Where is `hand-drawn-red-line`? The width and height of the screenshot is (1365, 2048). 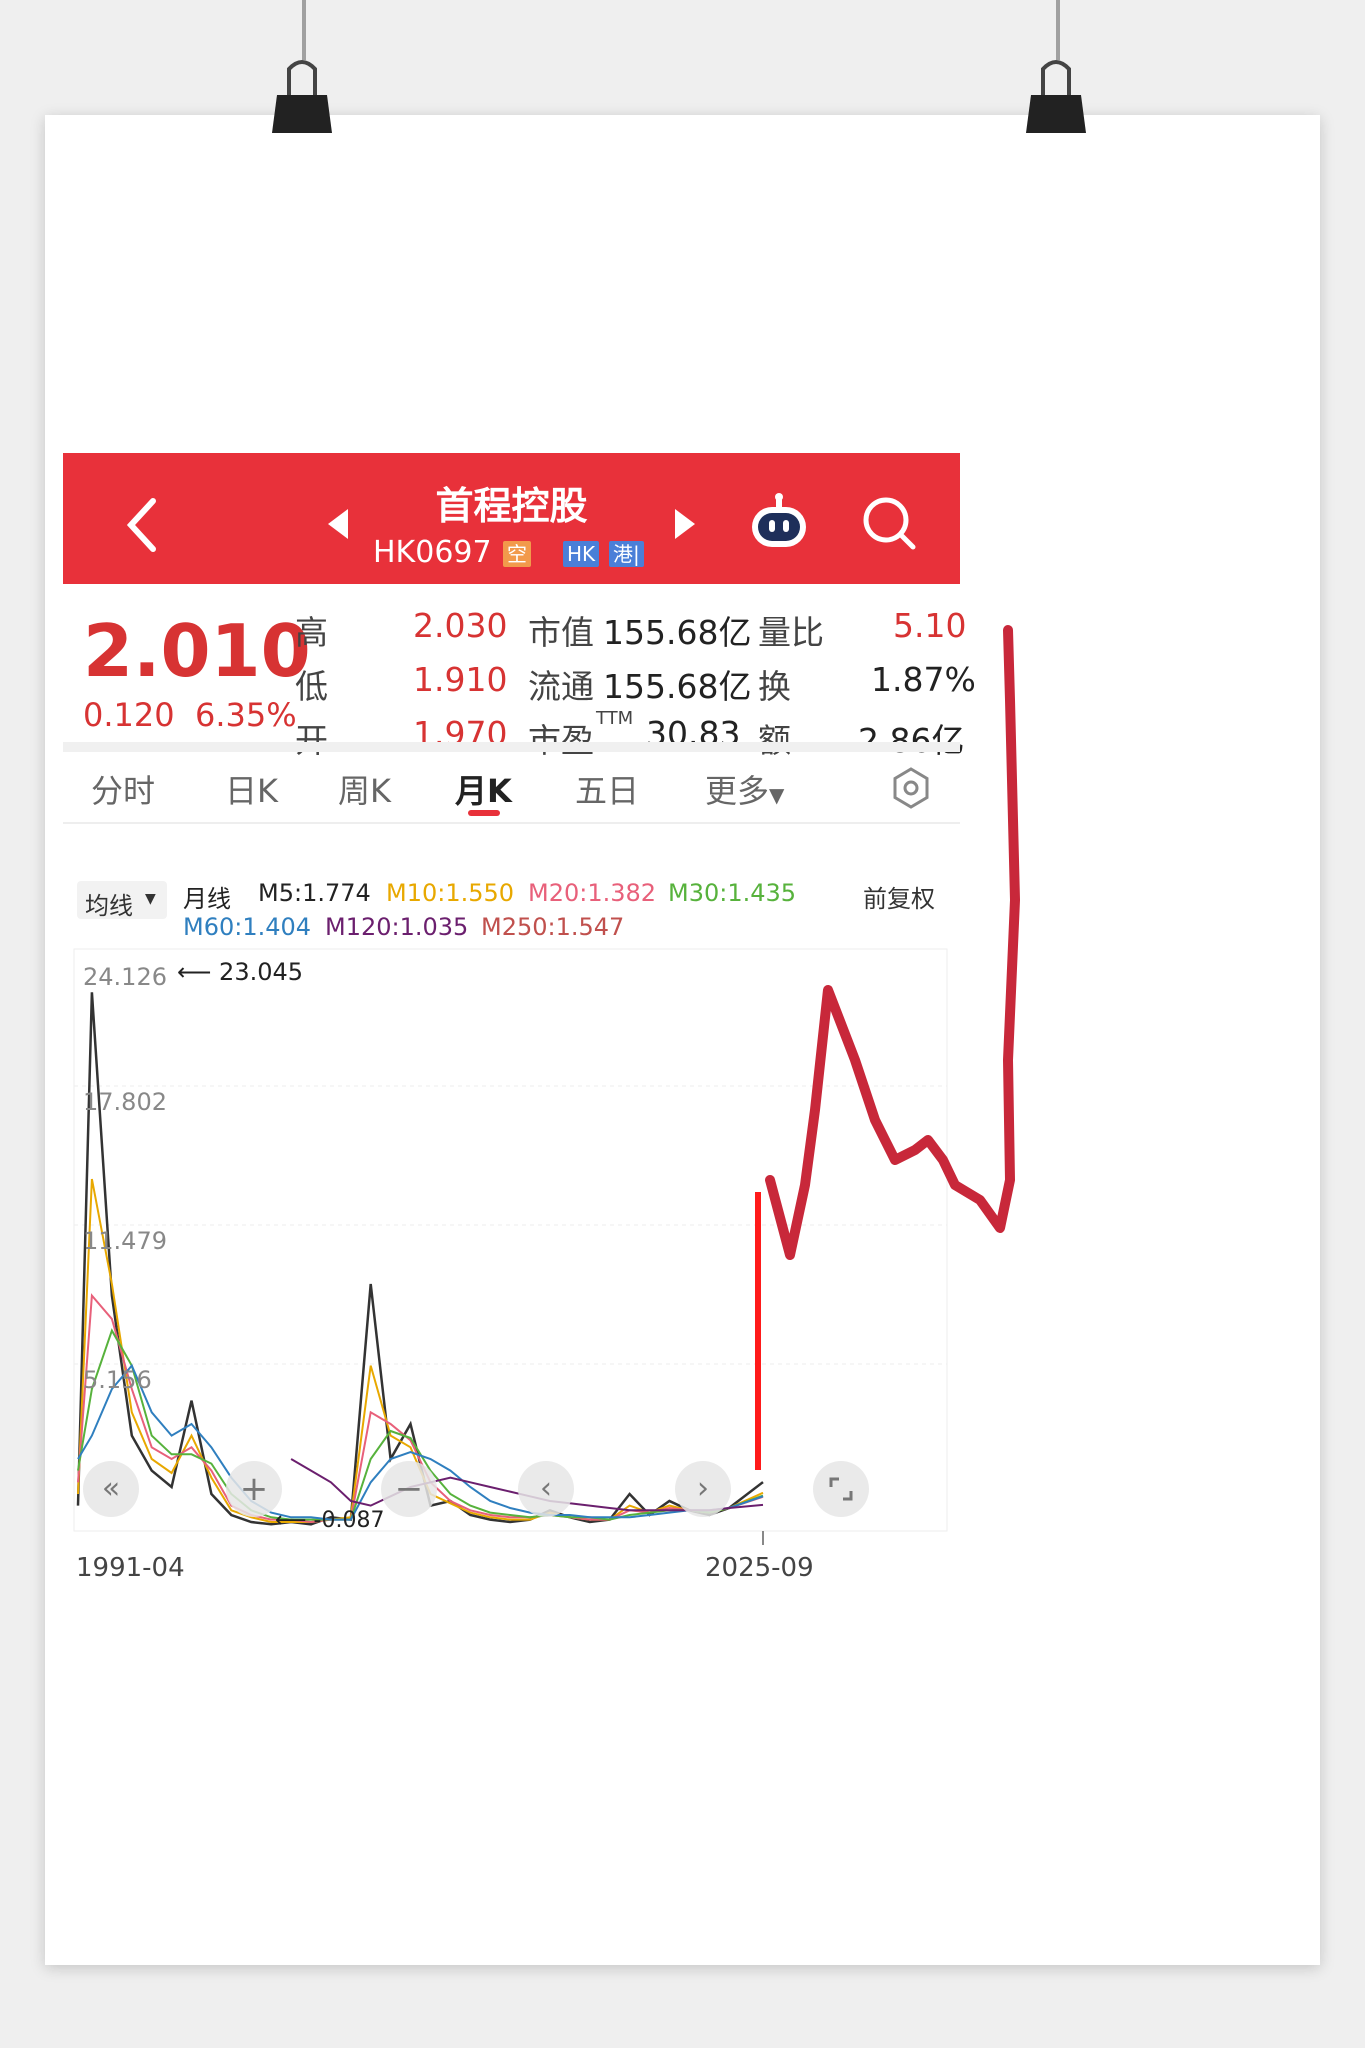 hand-drawn-red-line is located at coordinates (892, 942).